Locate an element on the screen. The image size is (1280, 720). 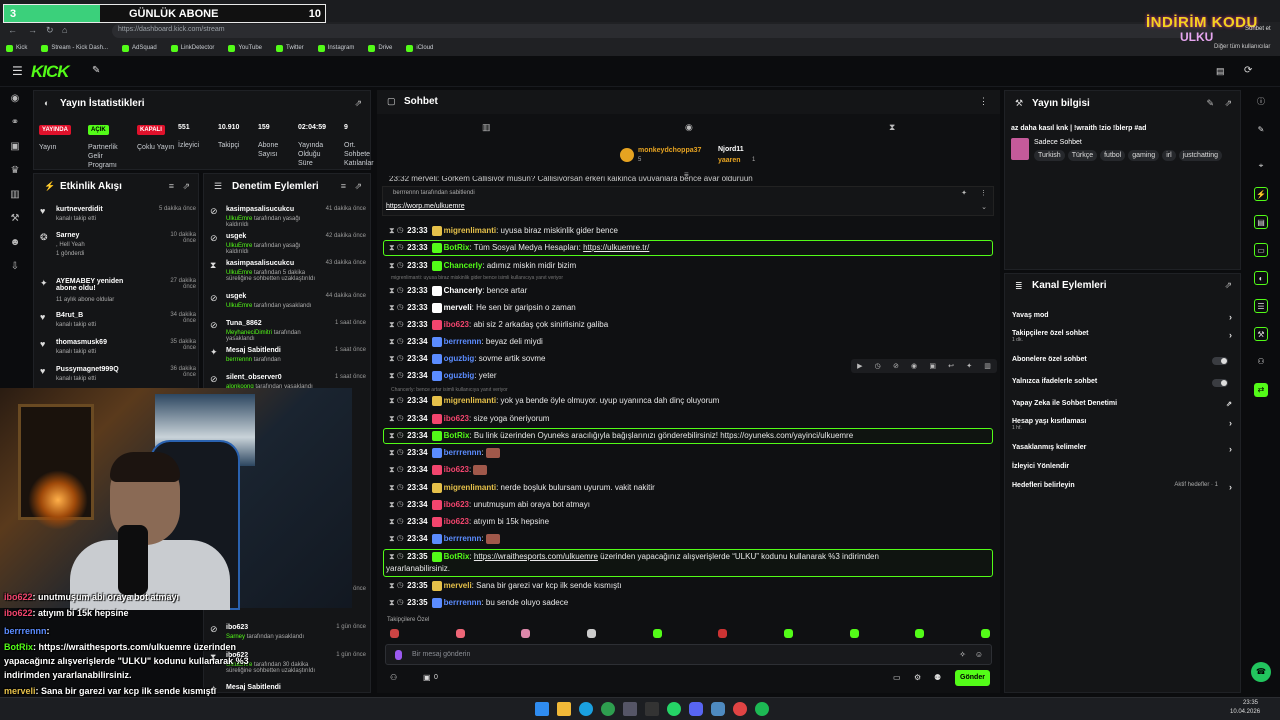
bookmark-item: Twitter is located at coordinates (290, 48).